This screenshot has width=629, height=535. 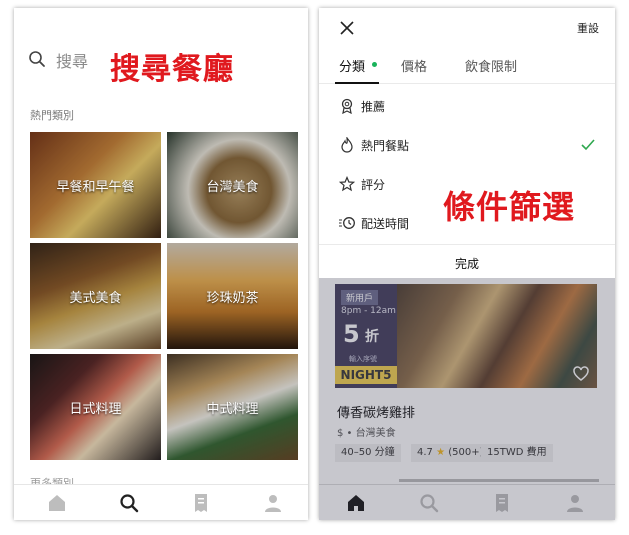 I want to click on new-user-badge: 新用戶, so click(x=360, y=297).